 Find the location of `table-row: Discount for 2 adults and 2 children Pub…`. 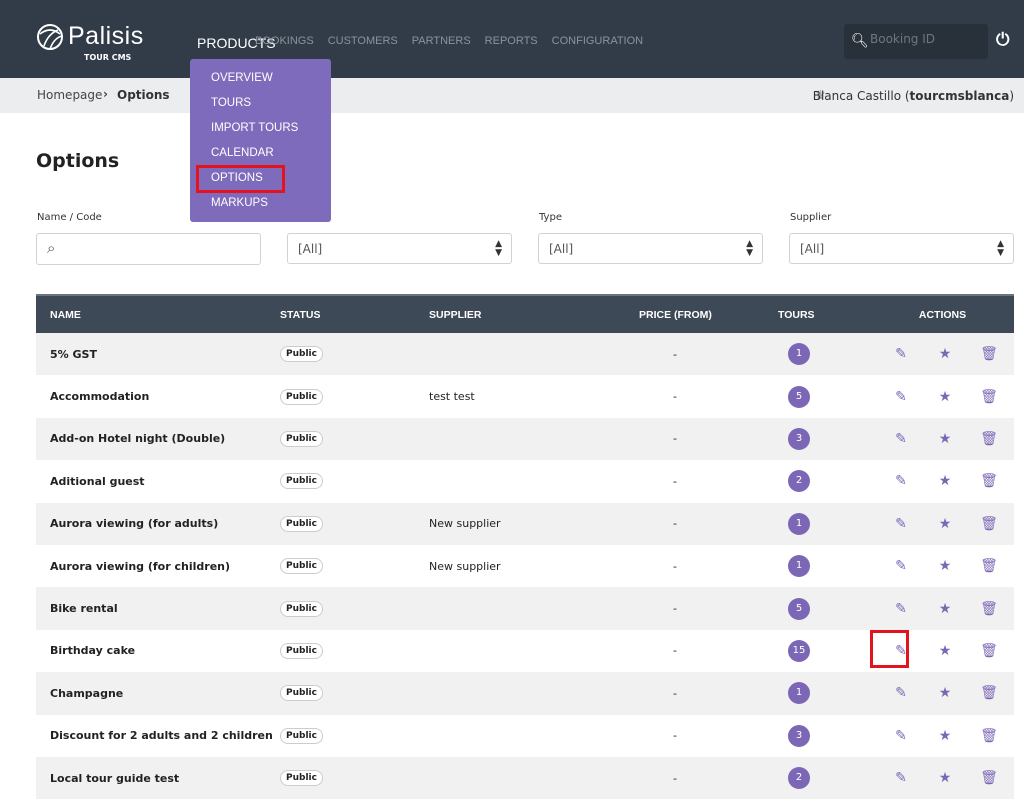

table-row: Discount for 2 adults and 2 children Pub… is located at coordinates (525, 735).